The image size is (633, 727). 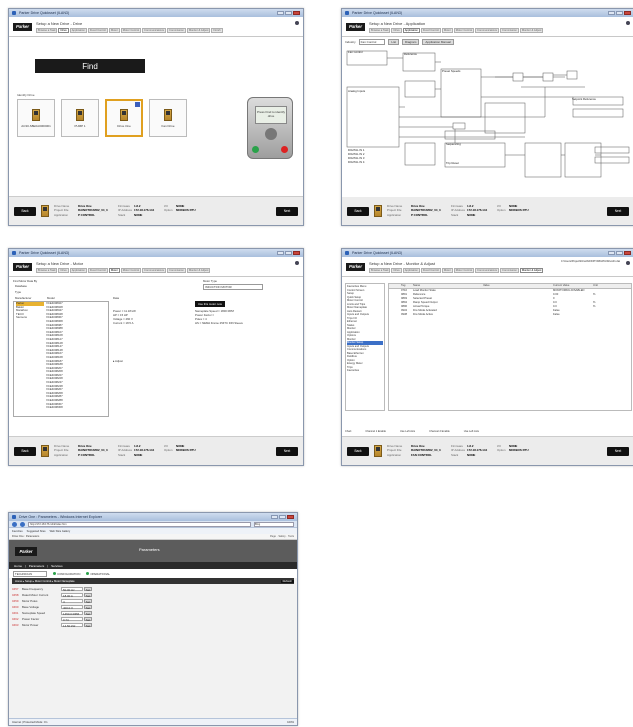 I want to click on channel2-left-axis-checkbox: Use Left Axis, so click(x=471, y=431).